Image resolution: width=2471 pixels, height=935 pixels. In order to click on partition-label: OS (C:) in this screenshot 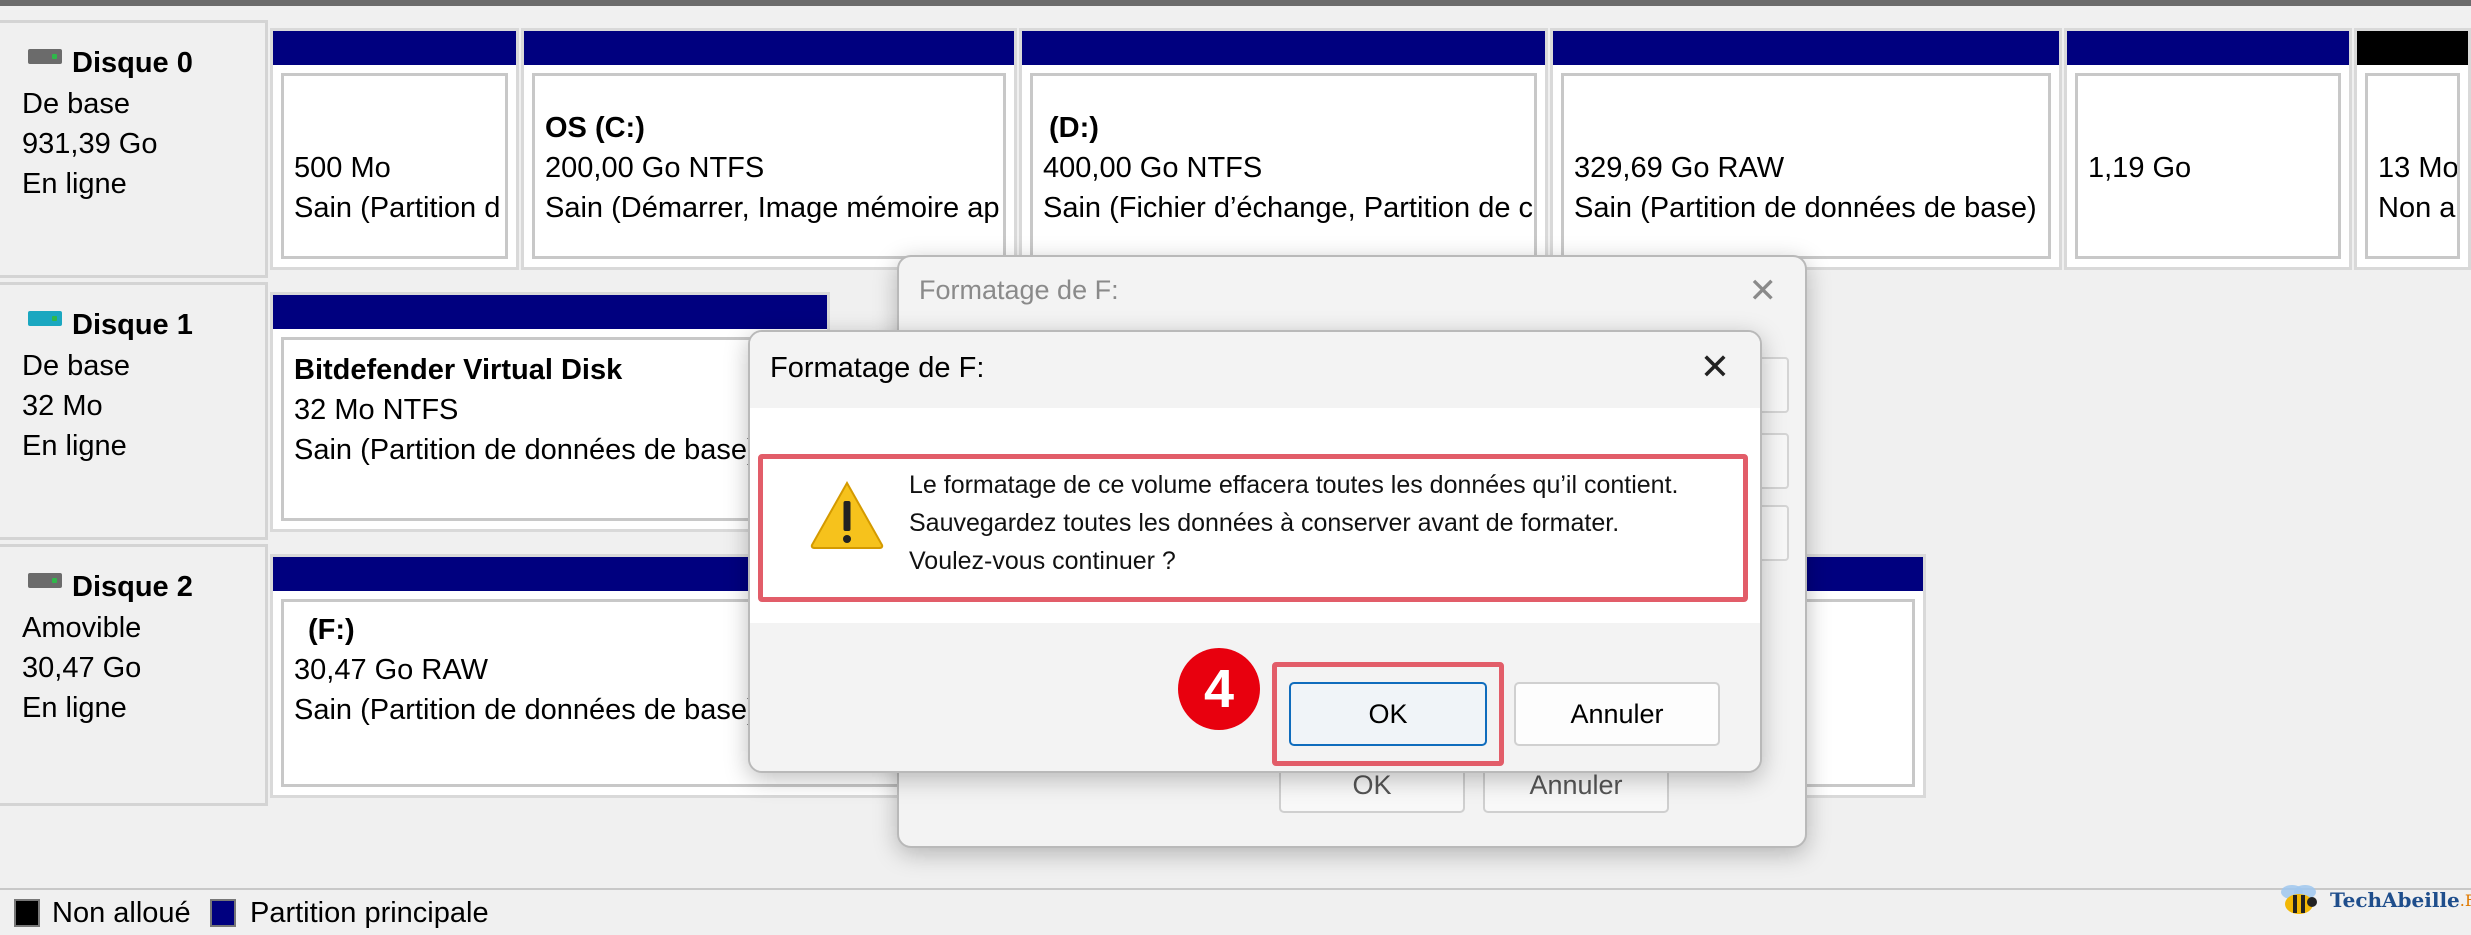, I will do `click(595, 128)`.